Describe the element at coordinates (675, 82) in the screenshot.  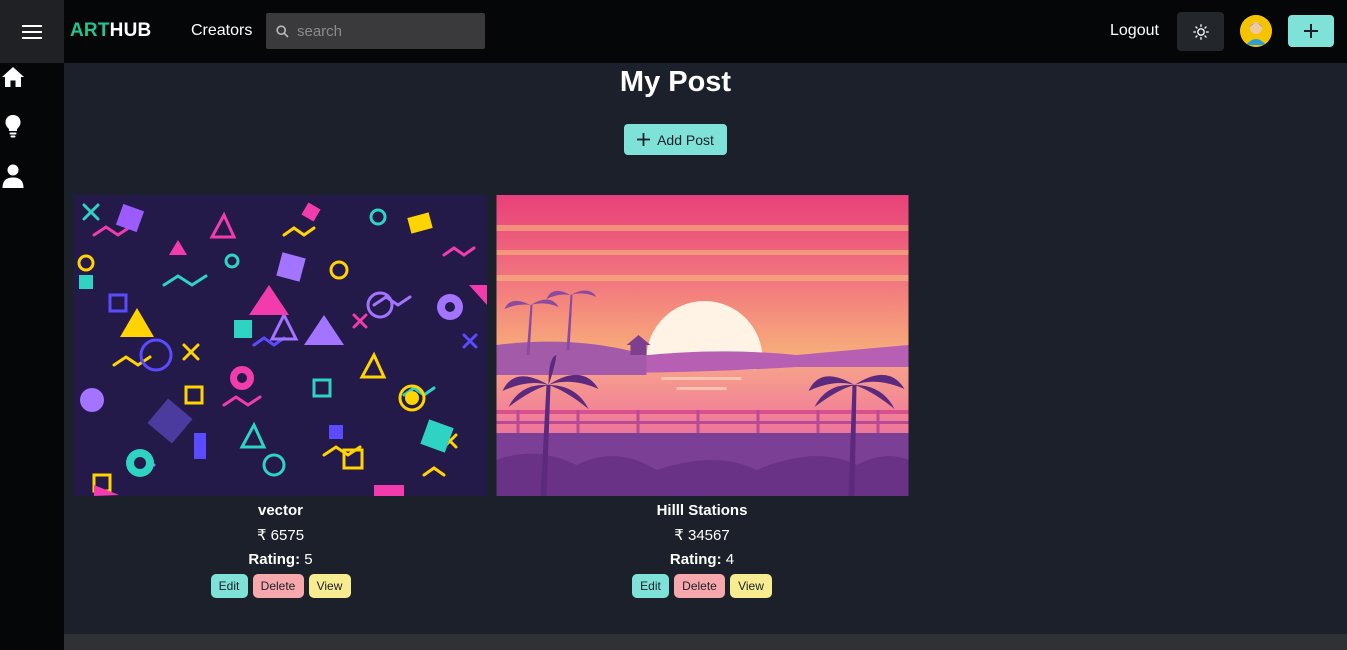
I see `page-title: My Post` at that location.